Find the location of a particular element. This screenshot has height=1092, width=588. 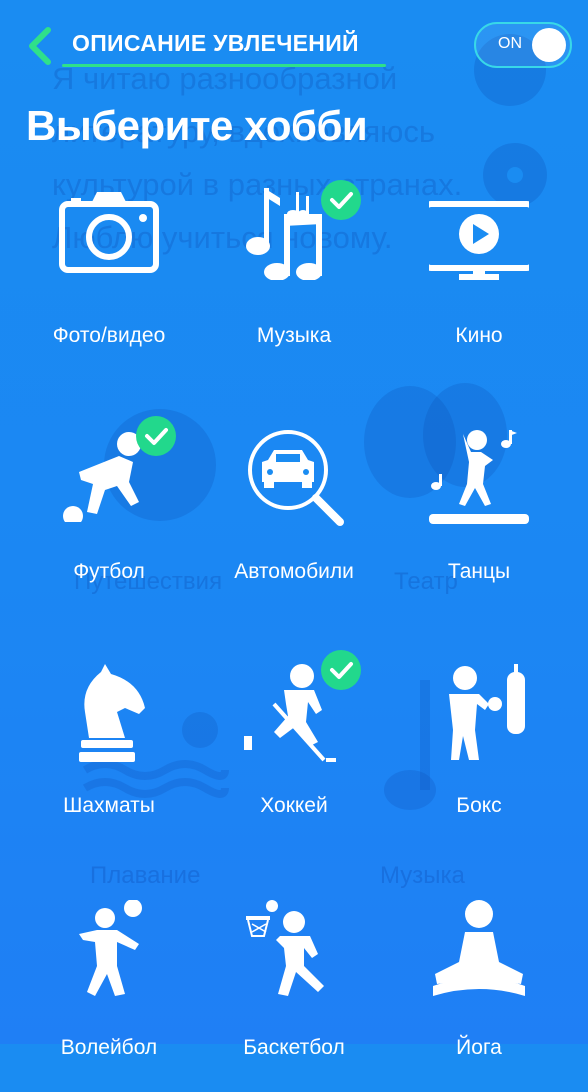

hobby-tile-photo: Фото/видео is located at coordinates (109, 280).